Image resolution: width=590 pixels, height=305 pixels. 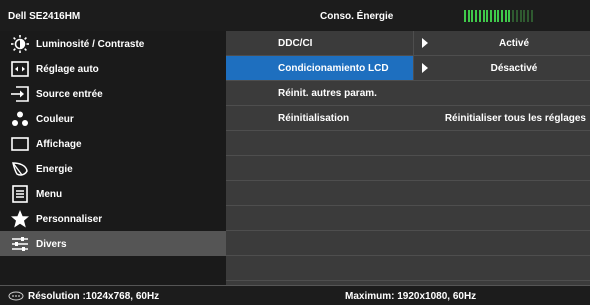 I want to click on setting-row-lcd-conditioning: Condicionamiento LCD Désactivé, so click(x=408, y=68).